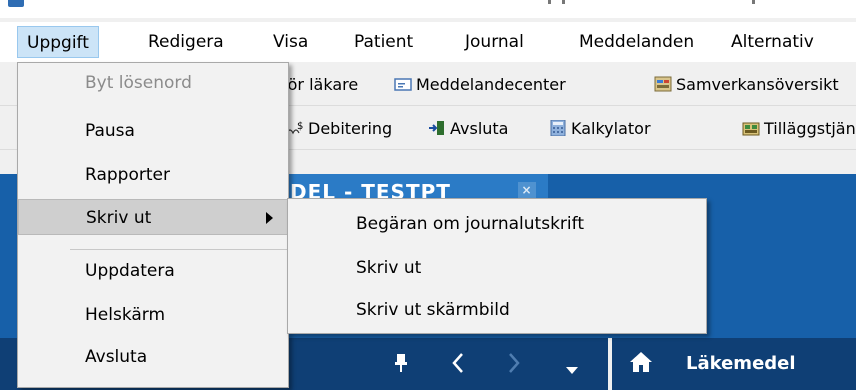 This screenshot has height=390, width=856. What do you see at coordinates (186, 42) in the screenshot?
I see `menu-redigera: Redigera` at bounding box center [186, 42].